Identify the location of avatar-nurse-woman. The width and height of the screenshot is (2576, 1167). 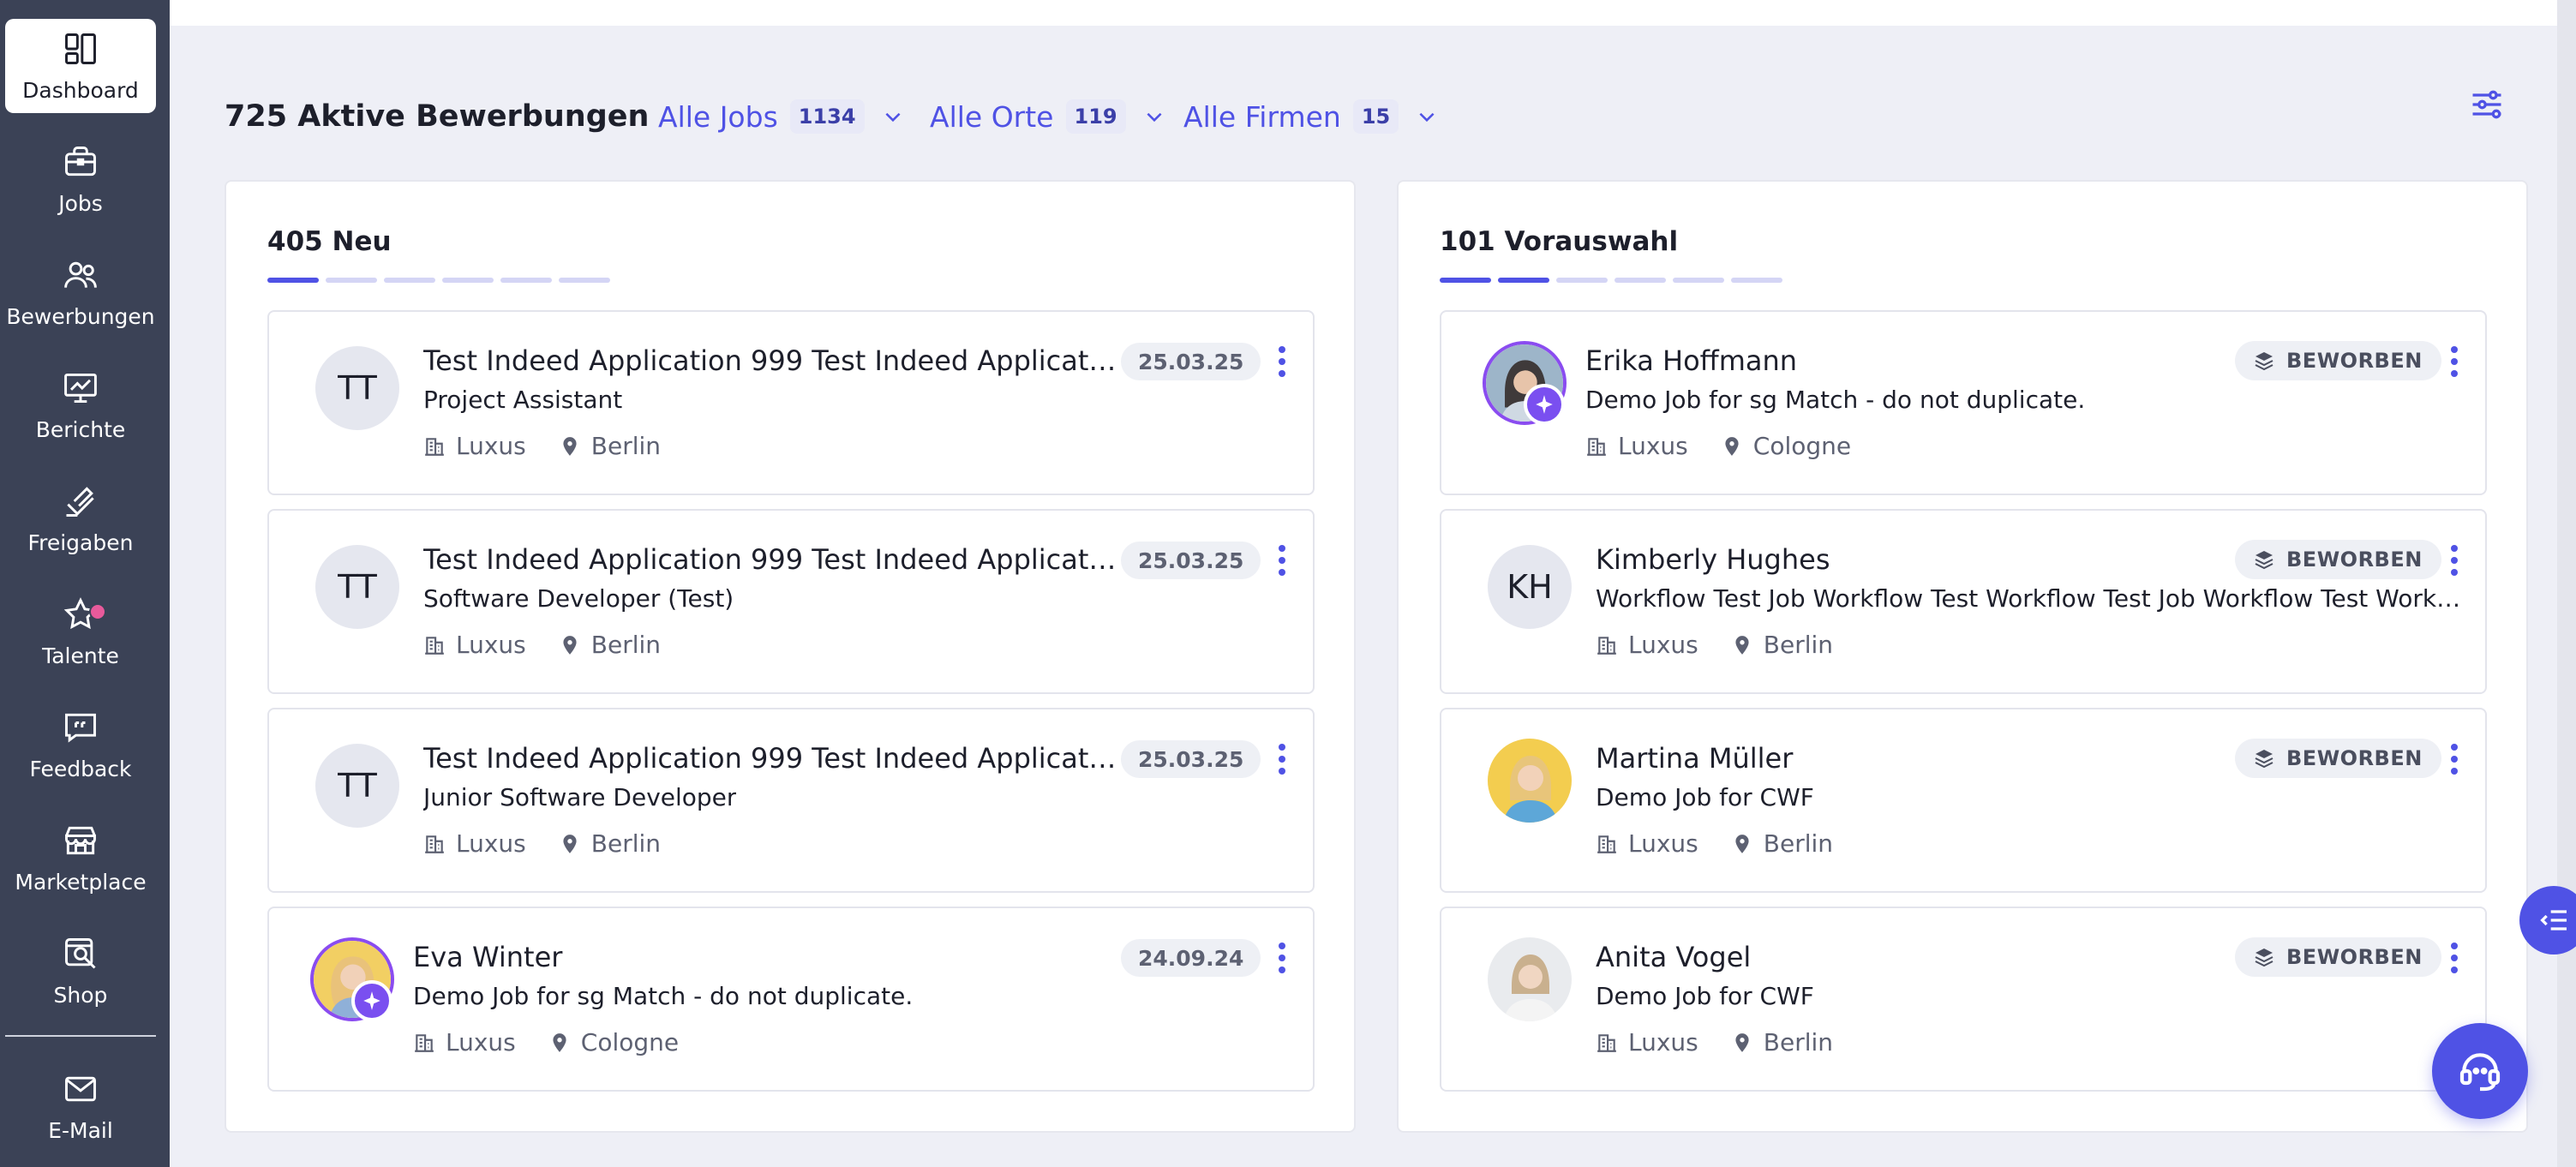
(1530, 781).